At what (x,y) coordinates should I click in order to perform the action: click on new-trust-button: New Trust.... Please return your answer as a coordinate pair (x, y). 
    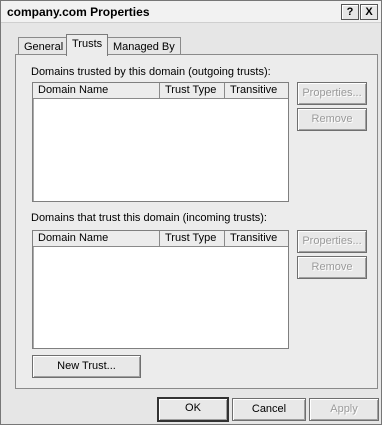
    Looking at the image, I should click on (86, 366).